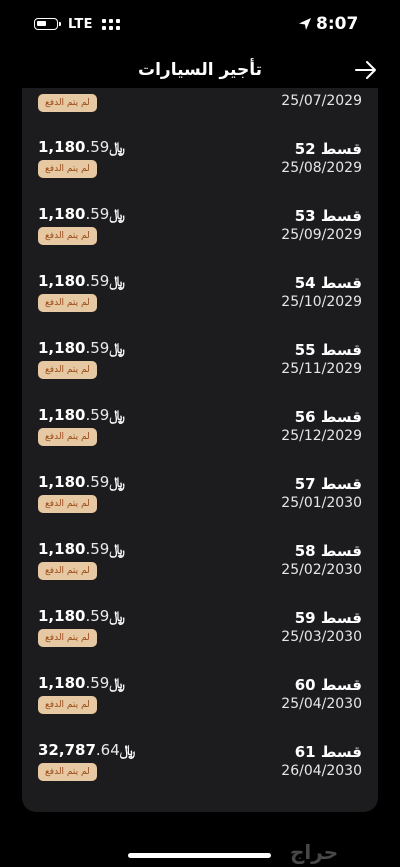  What do you see at coordinates (200, 303) in the screenshot?
I see `installment-row: قسط 54 25/10/2029 ﷼1,180.59 لم يتم الدفع` at bounding box center [200, 303].